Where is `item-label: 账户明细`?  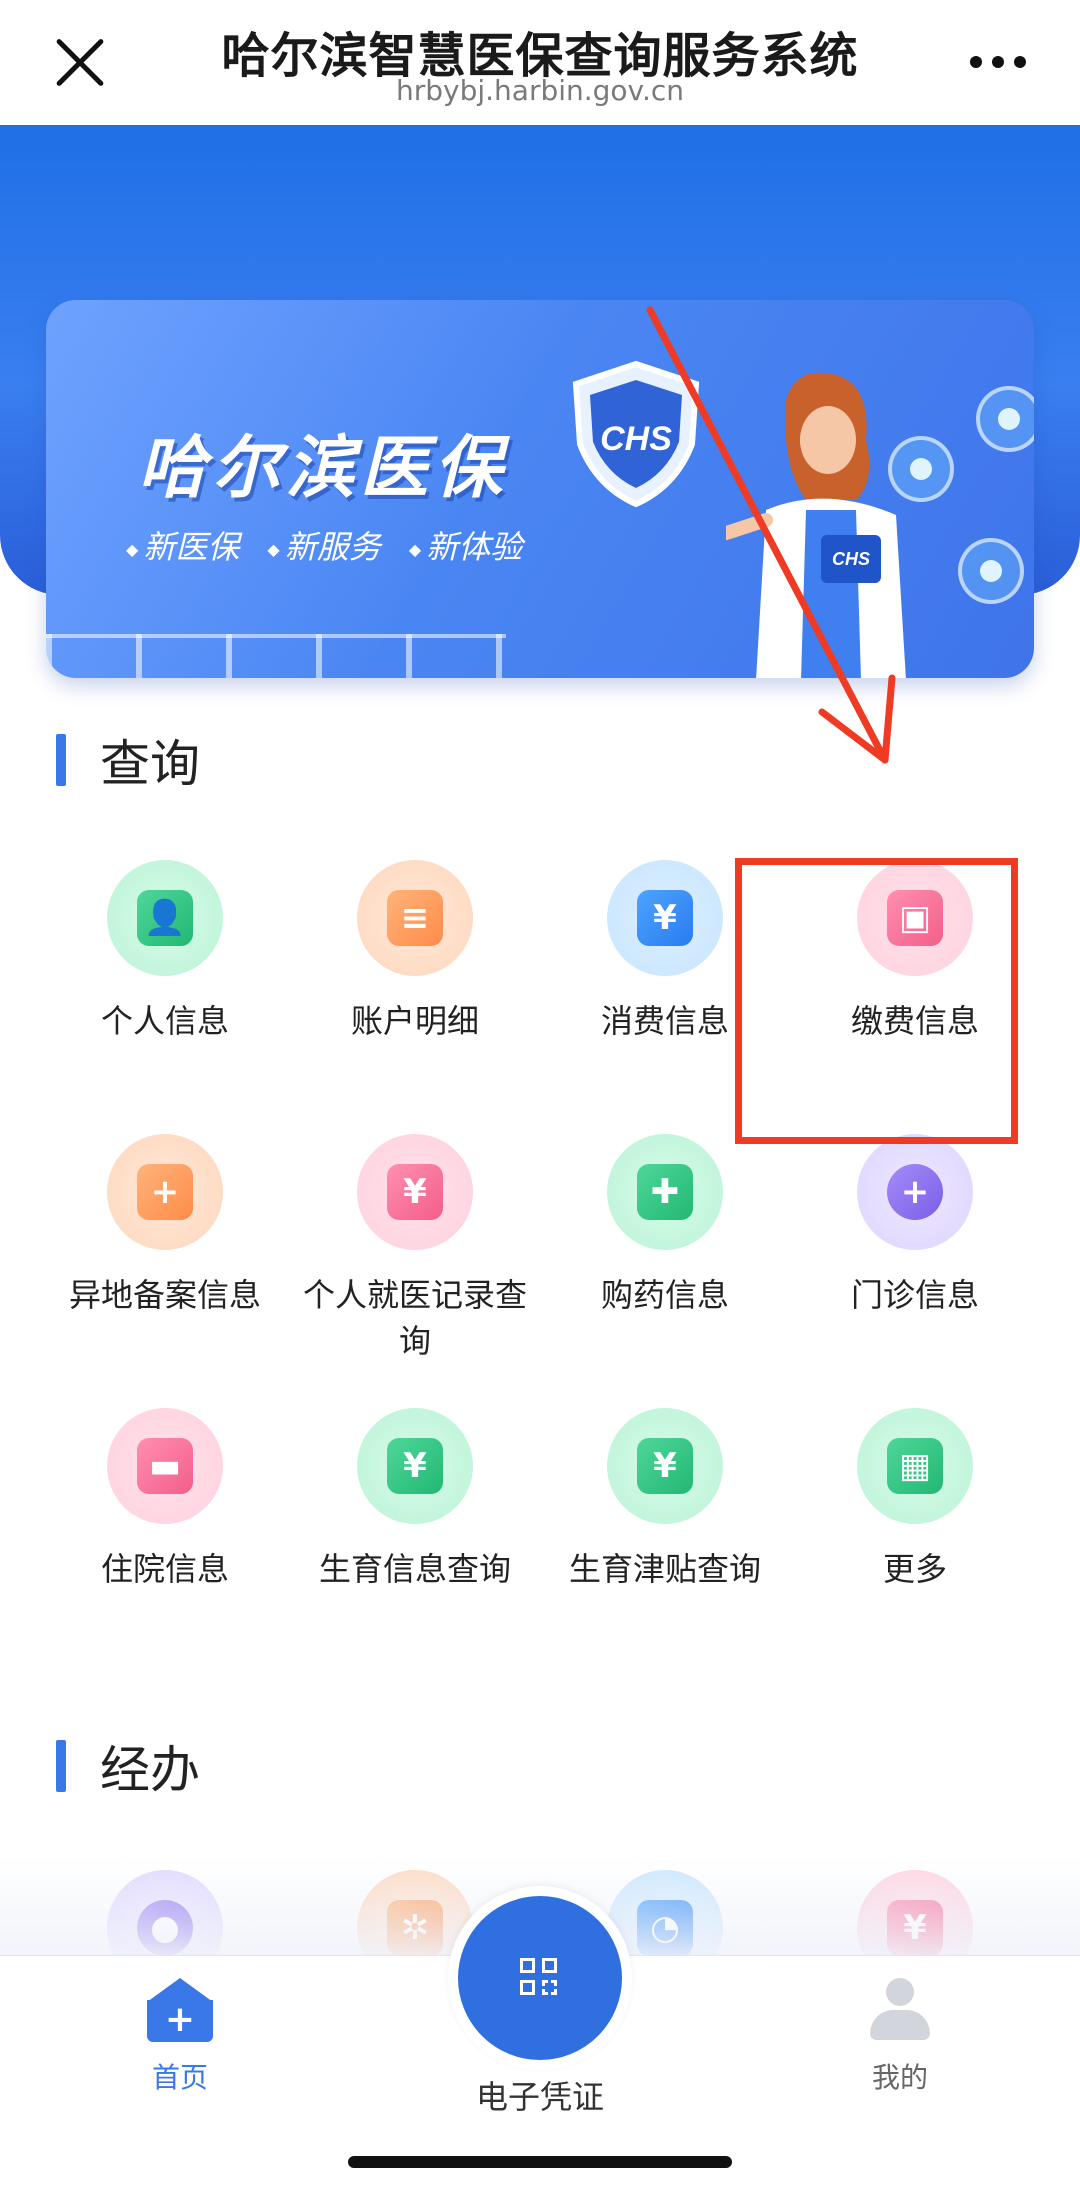
item-label: 账户明细 is located at coordinates (414, 1021).